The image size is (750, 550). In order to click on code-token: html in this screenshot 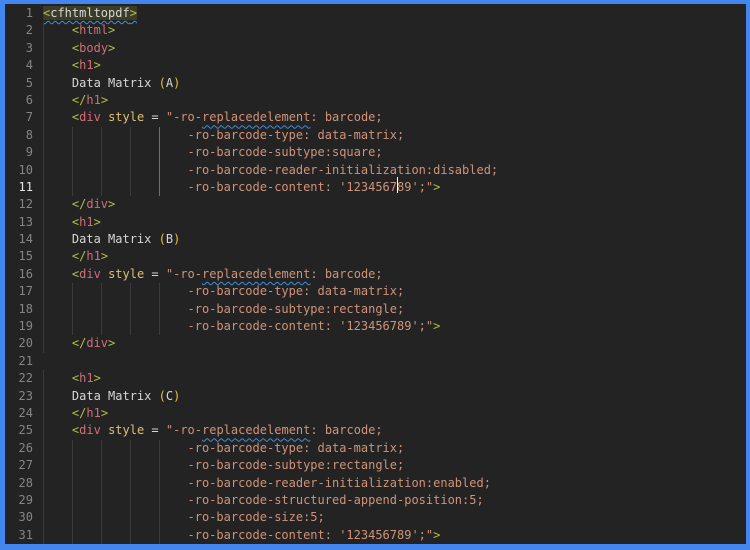, I will do `click(94, 30)`.